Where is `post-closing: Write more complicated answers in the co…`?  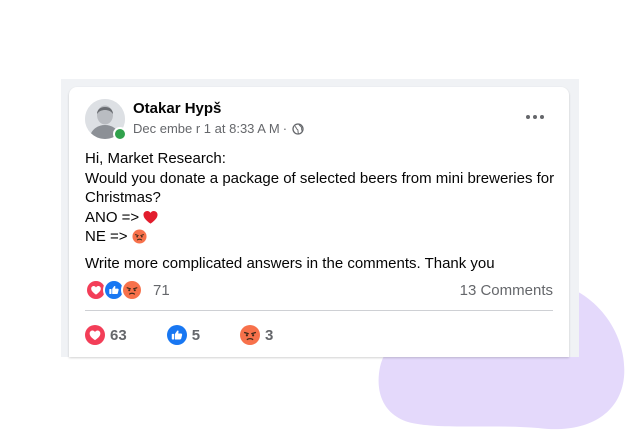
post-closing: Write more complicated answers in the co… is located at coordinates (290, 263).